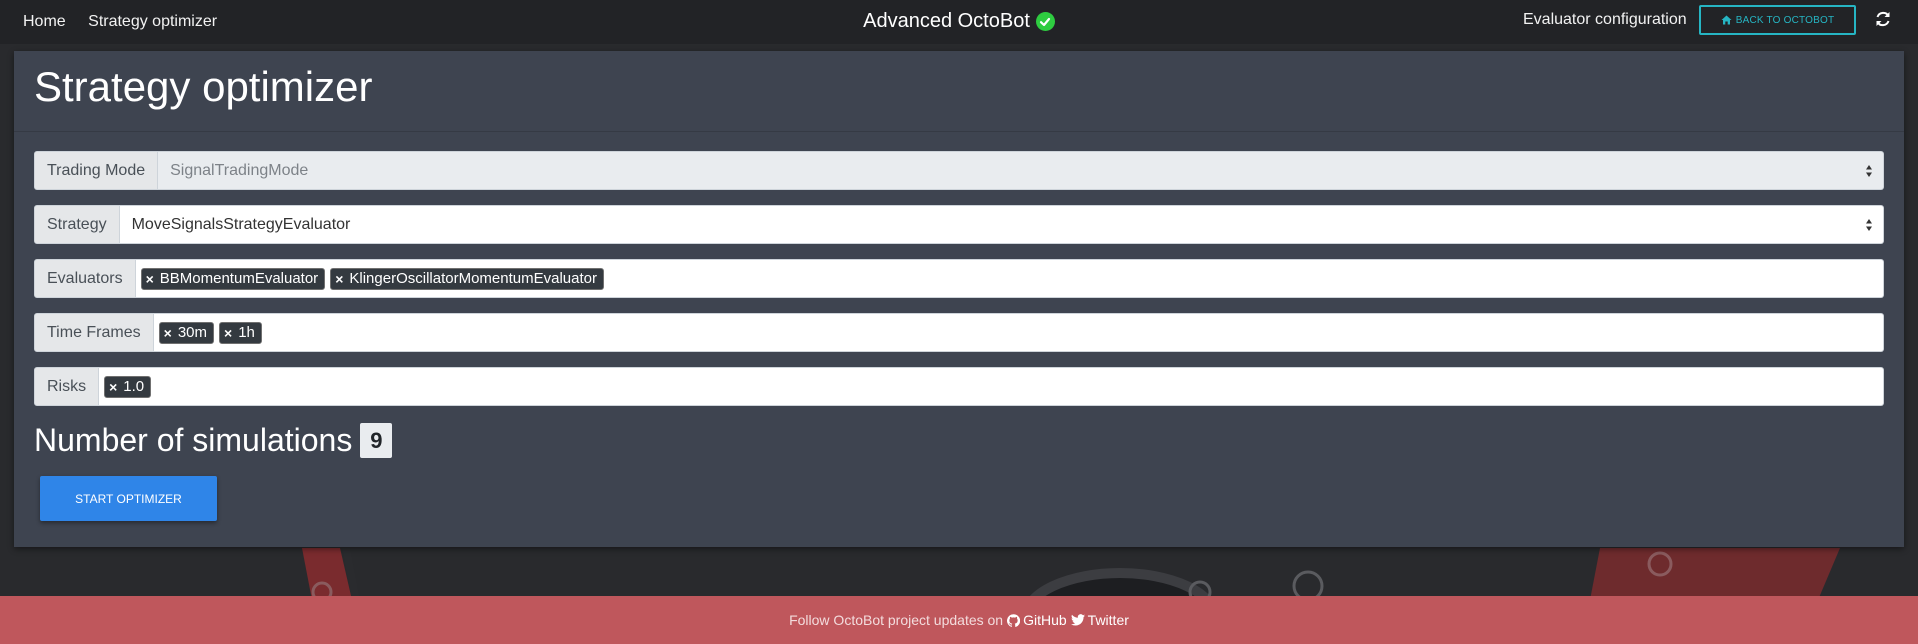 Image resolution: width=1918 pixels, height=644 pixels. I want to click on trading-mode-value: SignalTradingMode, so click(239, 170).